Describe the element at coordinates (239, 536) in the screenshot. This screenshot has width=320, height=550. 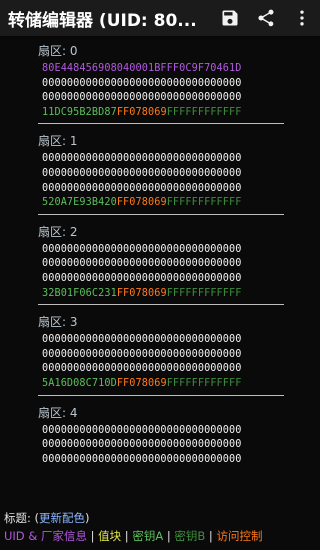
I see `legend-item: 访问控制` at that location.